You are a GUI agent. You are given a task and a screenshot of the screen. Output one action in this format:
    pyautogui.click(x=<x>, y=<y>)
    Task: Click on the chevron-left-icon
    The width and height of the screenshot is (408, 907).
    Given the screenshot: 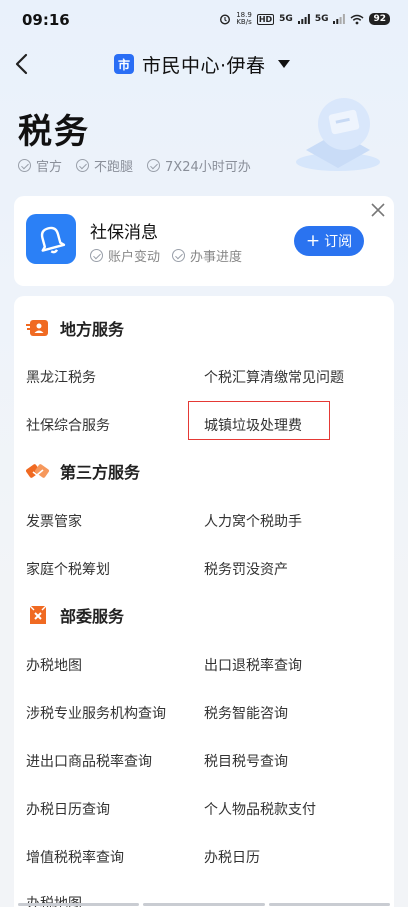 What is the action you would take?
    pyautogui.click(x=21, y=64)
    